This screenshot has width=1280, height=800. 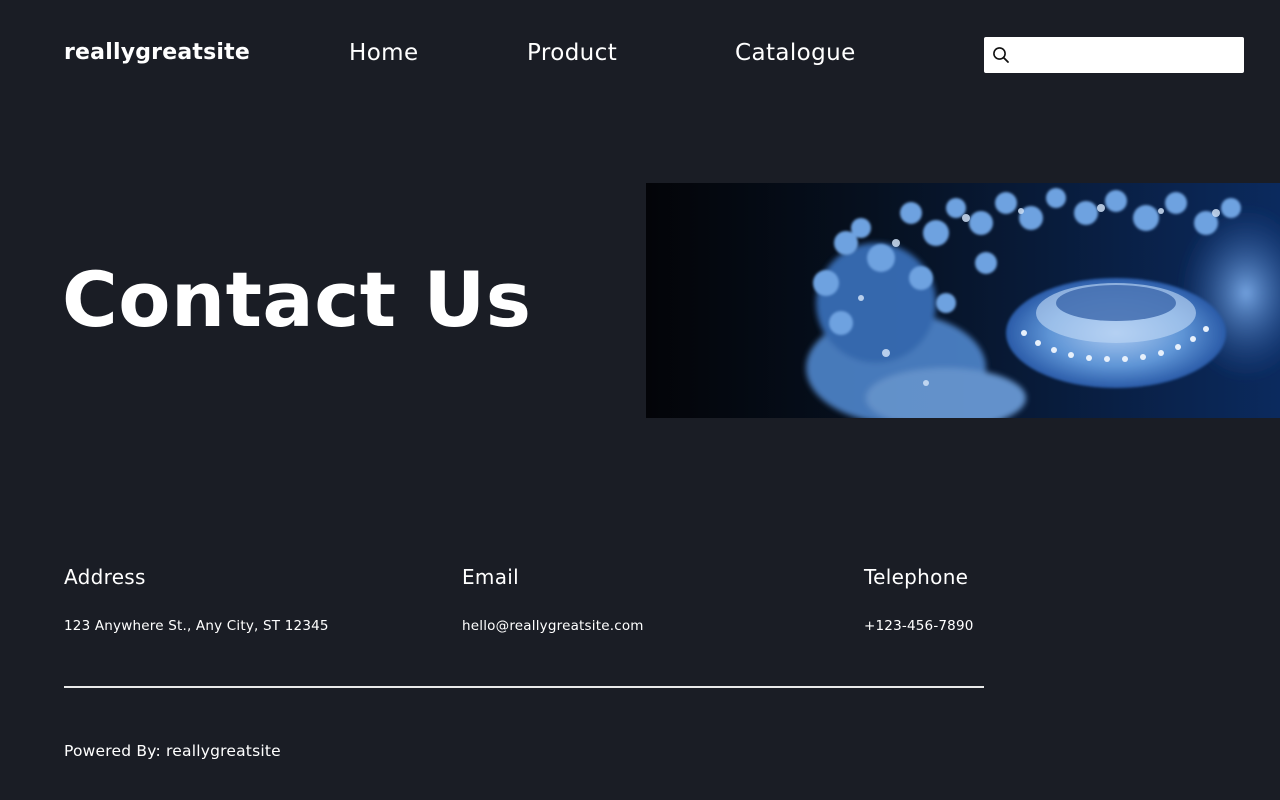 What do you see at coordinates (1131, 55) in the screenshot?
I see `search-input` at bounding box center [1131, 55].